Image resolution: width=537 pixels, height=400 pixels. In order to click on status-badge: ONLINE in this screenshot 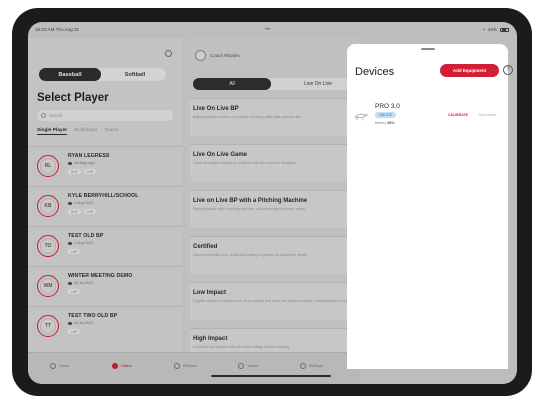, I will do `click(386, 115)`.